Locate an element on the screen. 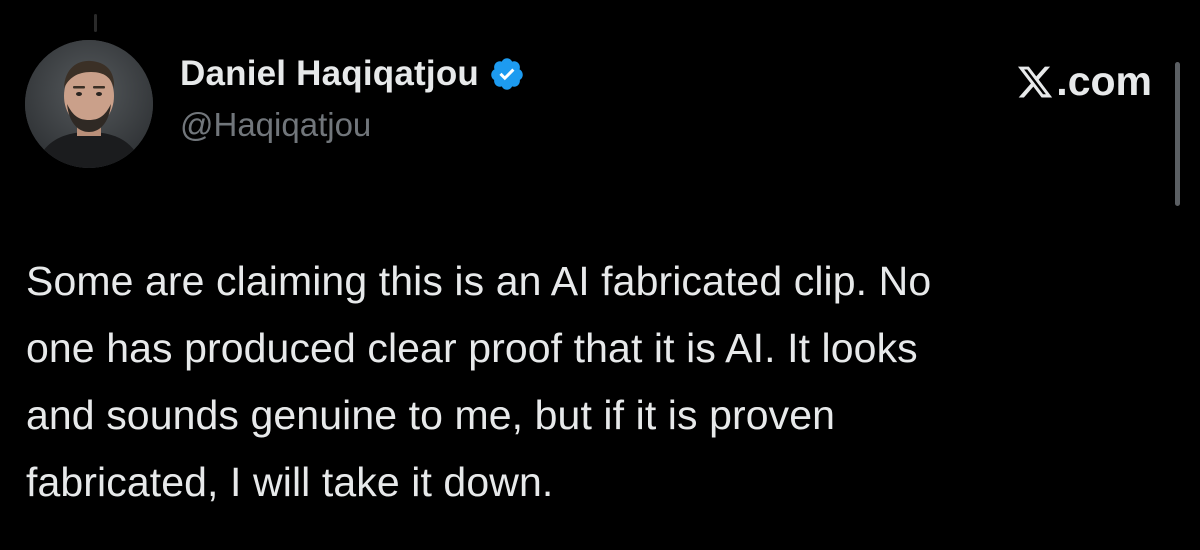  avatar is located at coordinates (89, 104).